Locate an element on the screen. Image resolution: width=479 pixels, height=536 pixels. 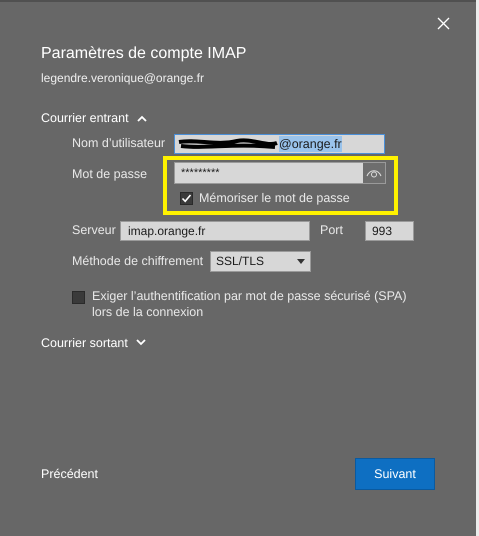
close-icon is located at coordinates (443, 23).